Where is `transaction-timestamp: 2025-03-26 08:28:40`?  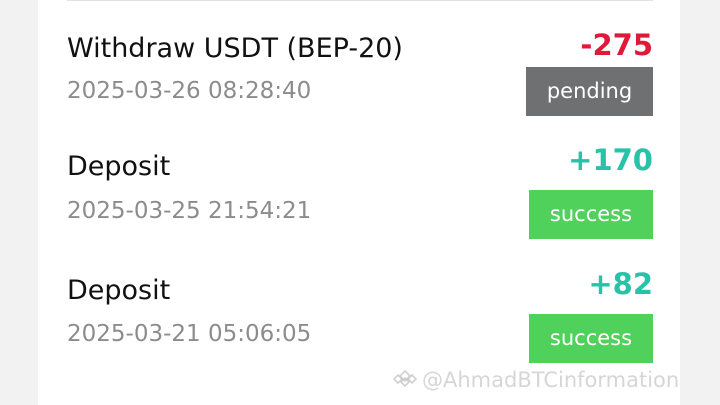 transaction-timestamp: 2025-03-26 08:28:40 is located at coordinates (189, 91).